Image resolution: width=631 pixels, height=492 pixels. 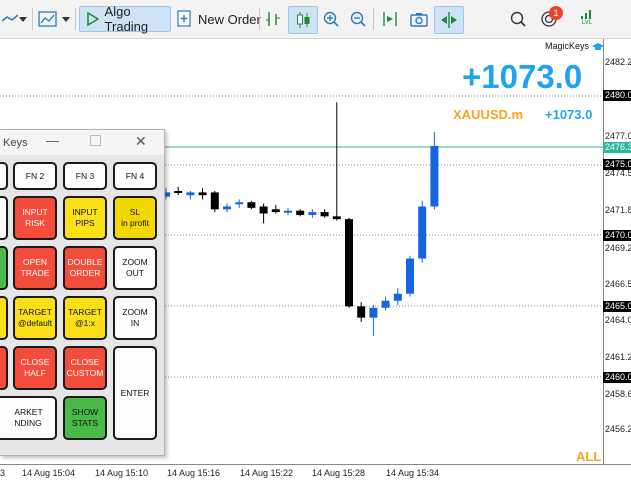 What do you see at coordinates (28, 412) in the screenshot?
I see `market-label-1: ARKET` at bounding box center [28, 412].